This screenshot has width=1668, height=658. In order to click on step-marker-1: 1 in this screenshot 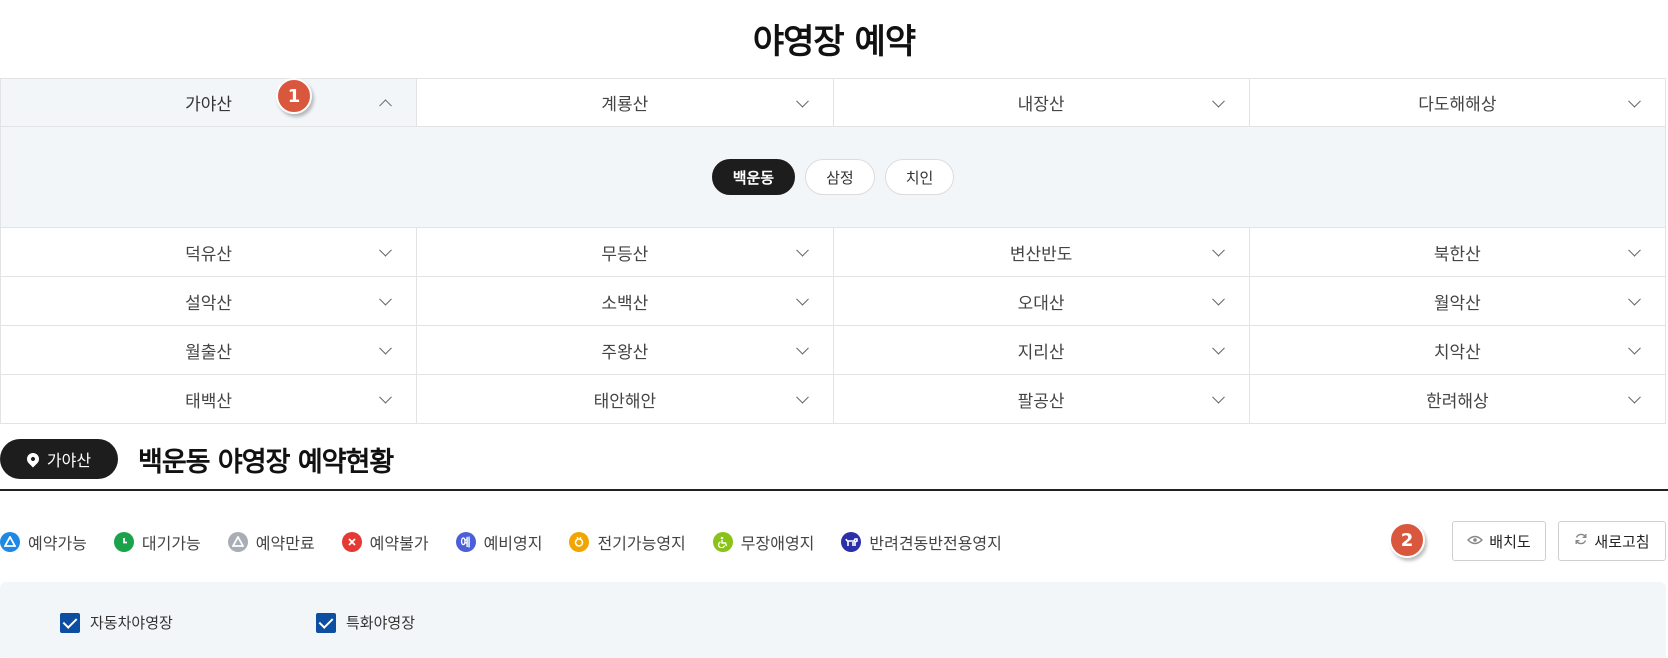, I will do `click(294, 96)`.